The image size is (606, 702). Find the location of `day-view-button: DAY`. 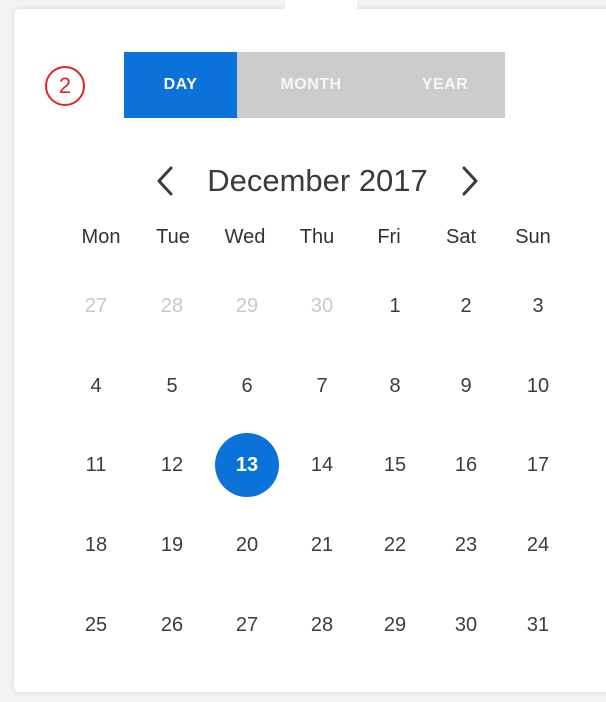

day-view-button: DAY is located at coordinates (180, 85).